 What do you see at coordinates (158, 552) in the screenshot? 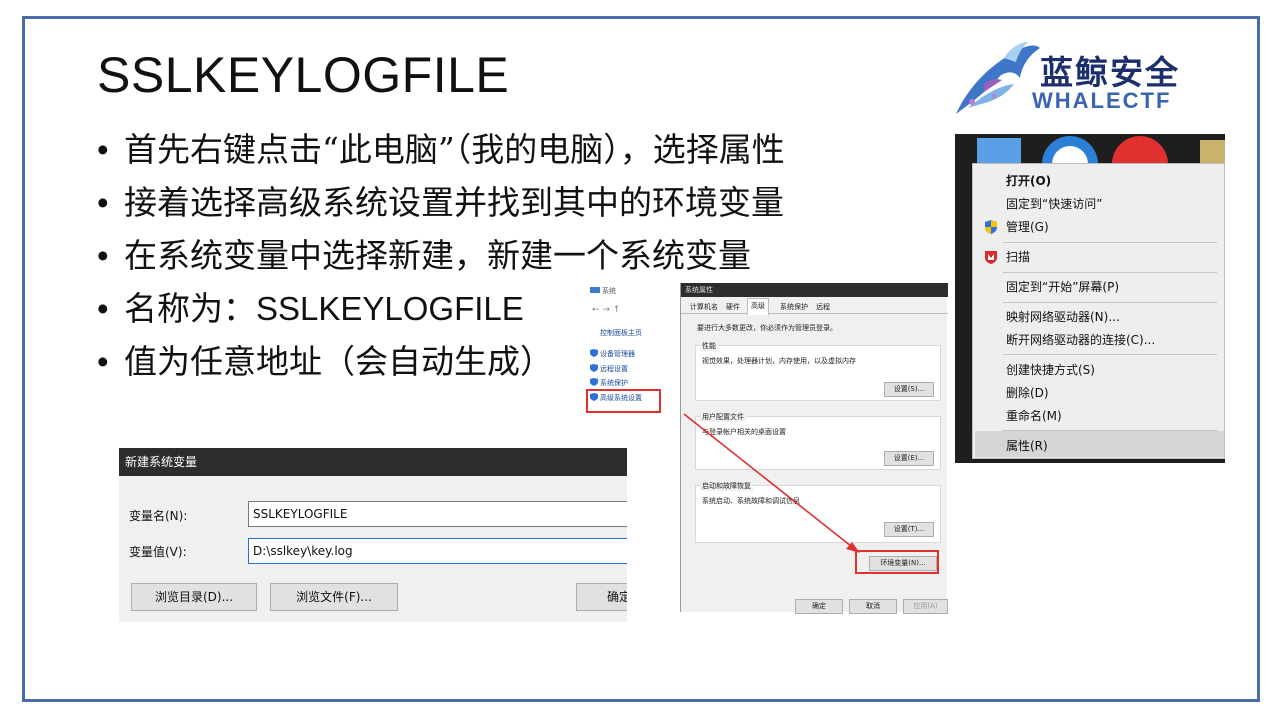
I see `var-value-label: 变量值(V):` at bounding box center [158, 552].